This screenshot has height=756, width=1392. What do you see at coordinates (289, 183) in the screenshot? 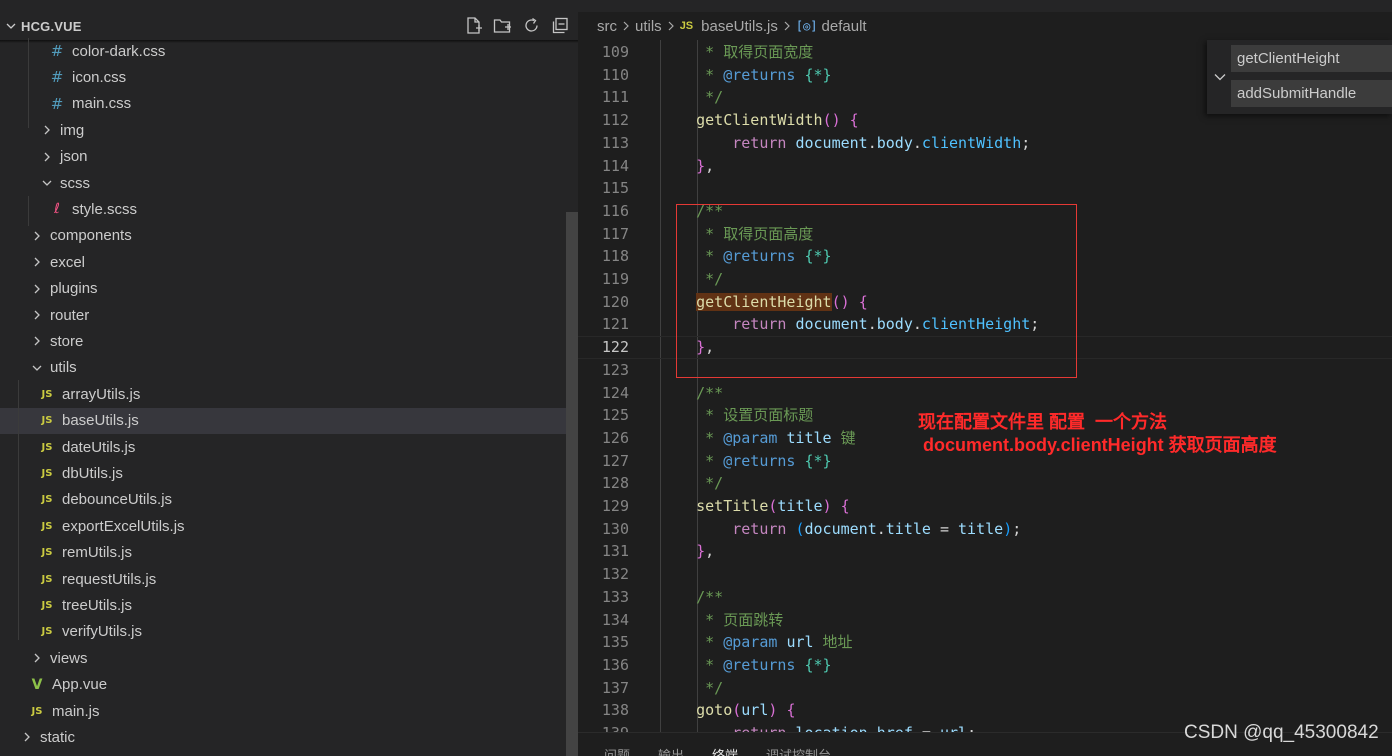
I see `tree-folder: scss` at bounding box center [289, 183].